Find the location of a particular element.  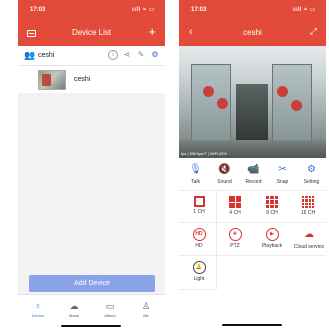

speaker-muted-icon: 🔇 is located at coordinates (224, 169).